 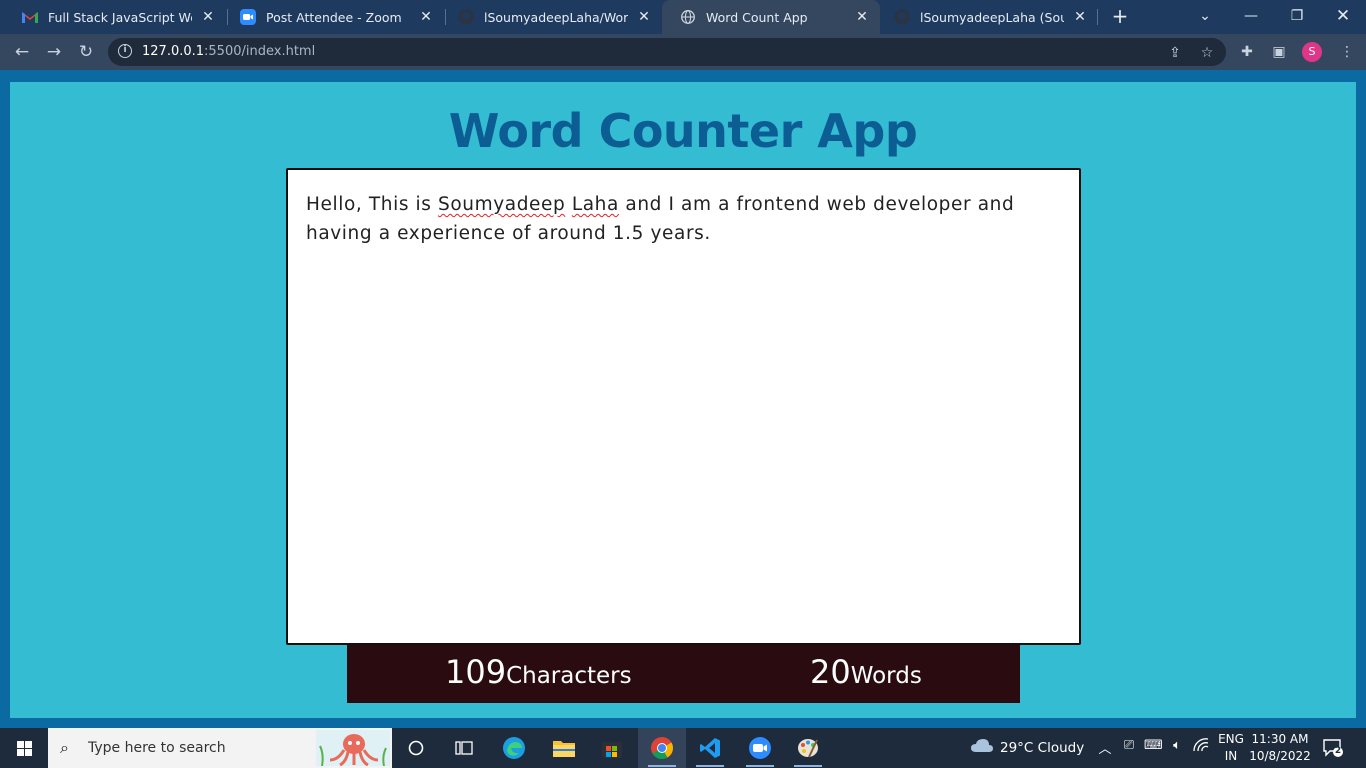 What do you see at coordinates (1333, 748) in the screenshot?
I see `notification-center-icon: 2` at bounding box center [1333, 748].